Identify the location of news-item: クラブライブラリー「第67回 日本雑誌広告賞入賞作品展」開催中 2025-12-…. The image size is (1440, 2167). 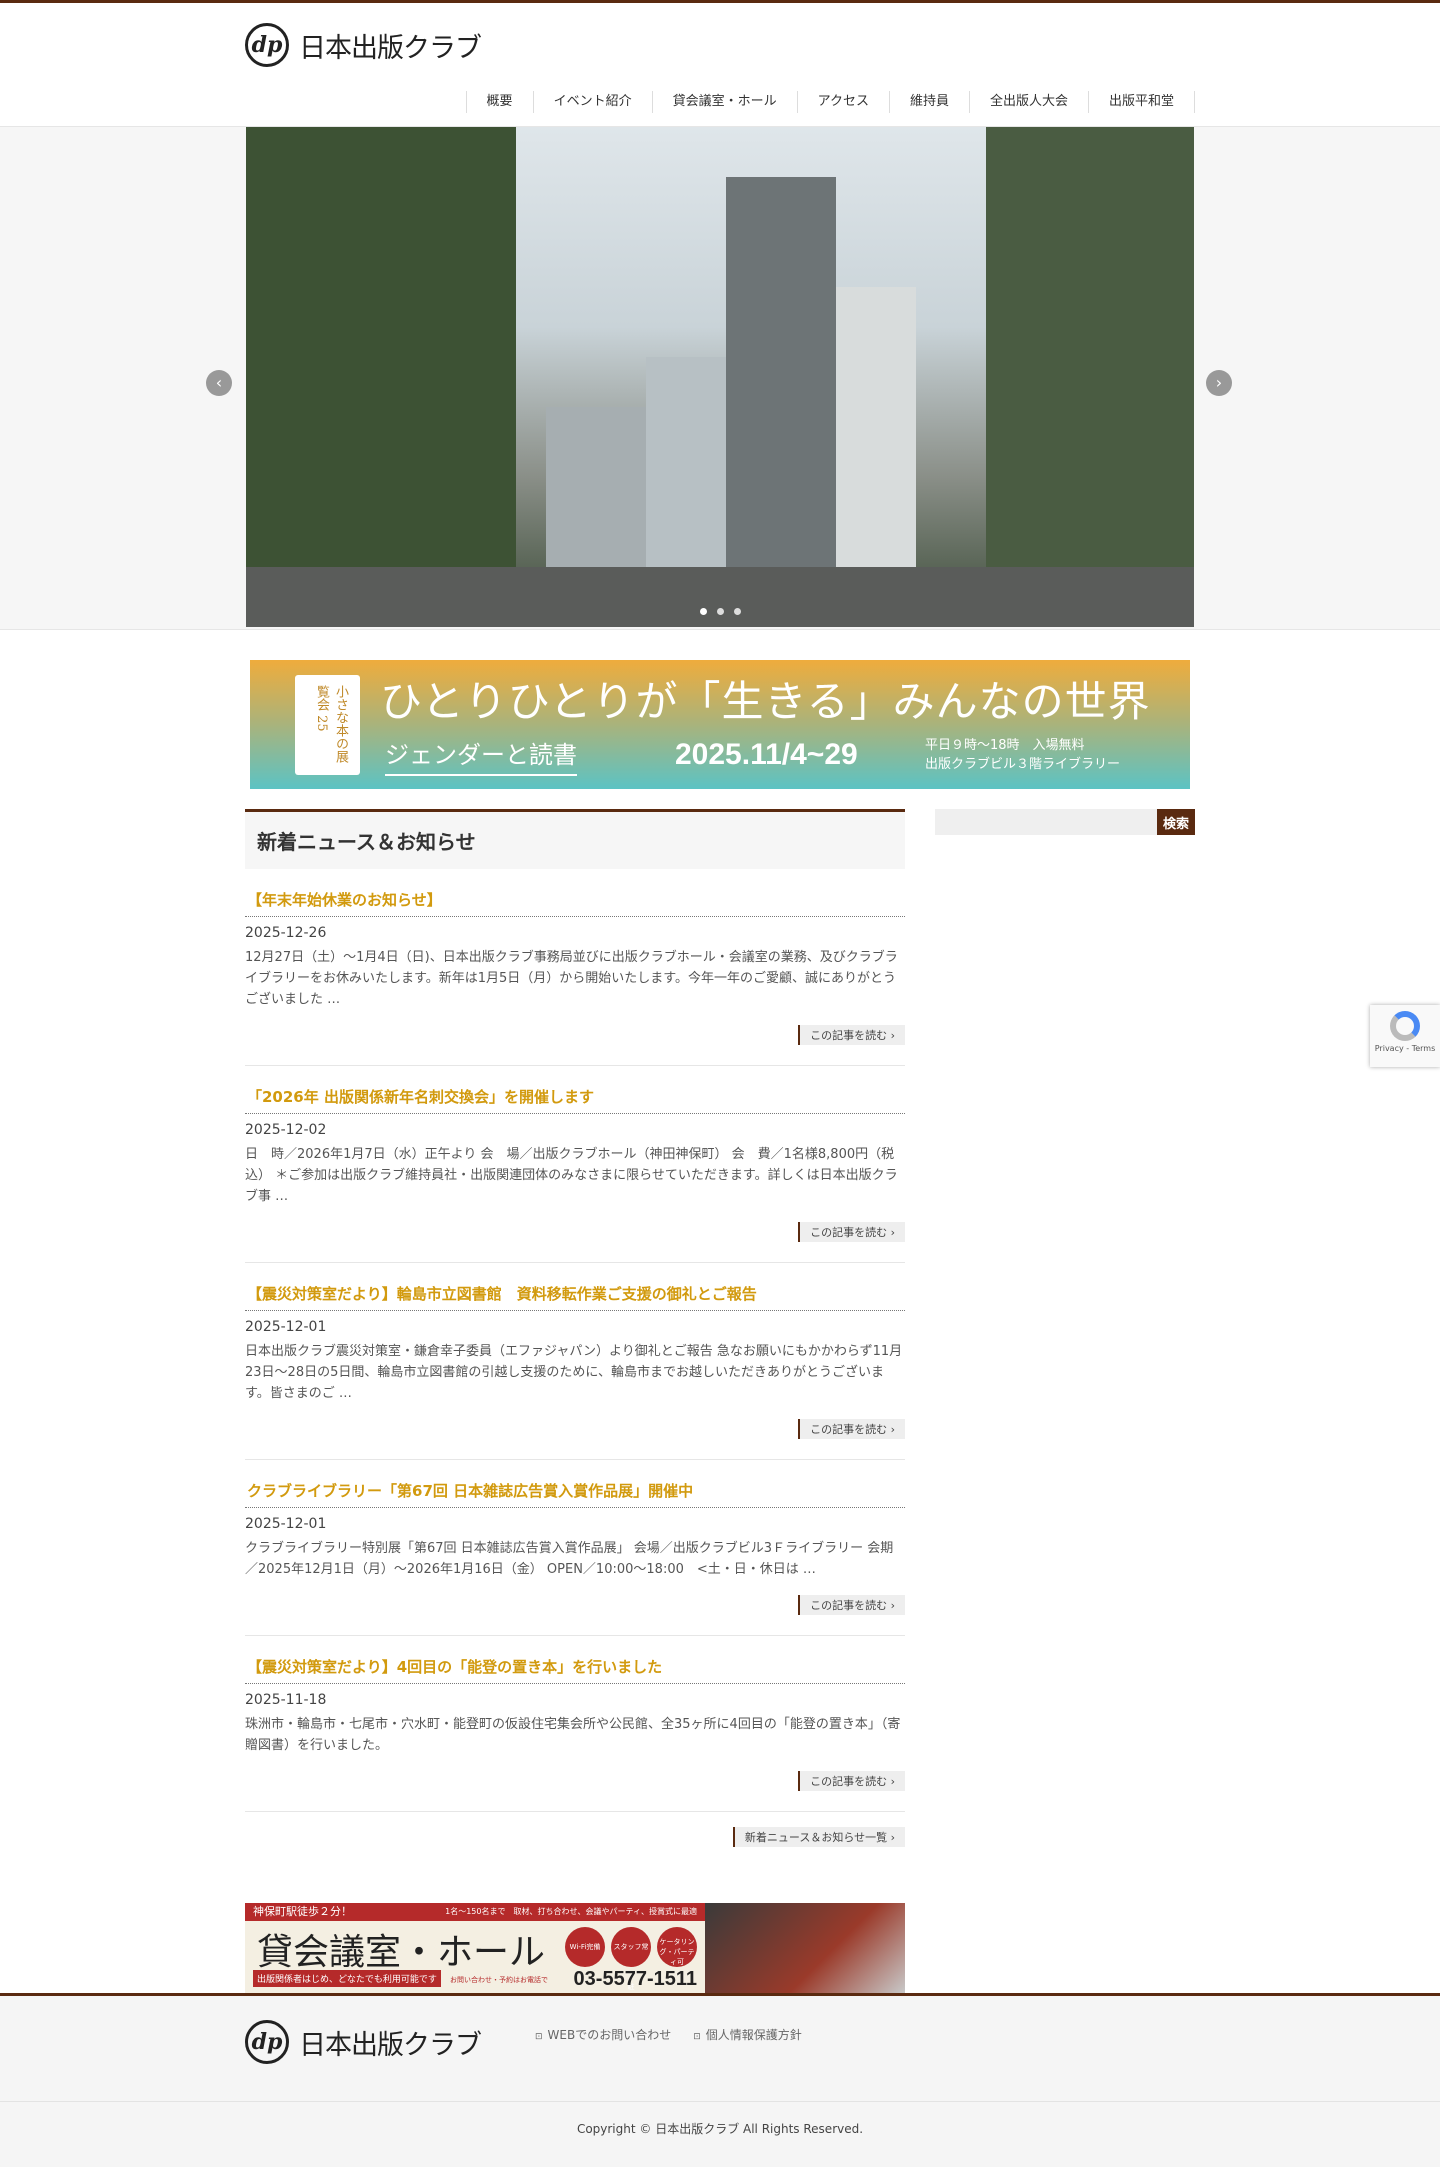
(575, 1548).